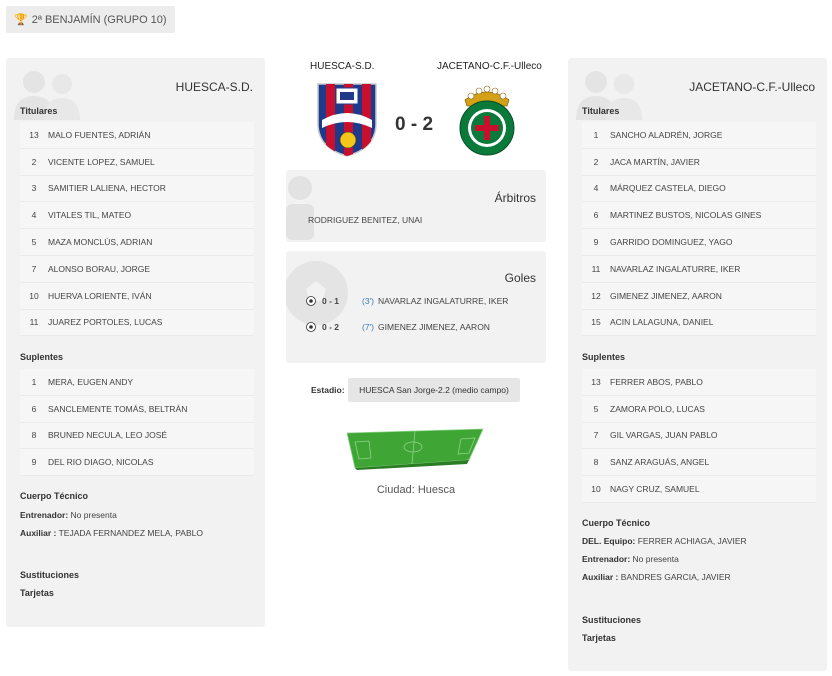 This screenshot has width=832, height=676. I want to click on trophy-icon: 🏆, so click(21, 20).